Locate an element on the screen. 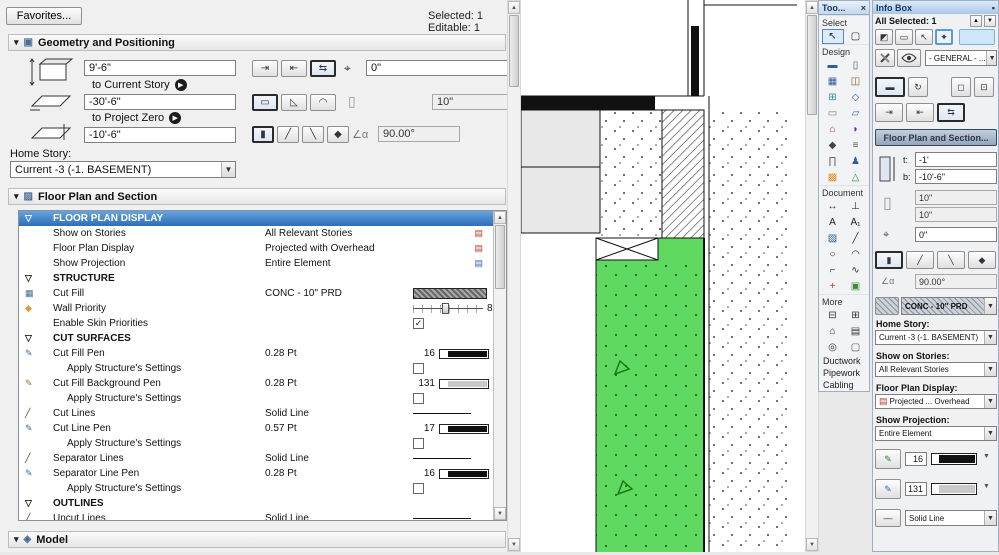 This screenshot has height=555, width=999. arrow-tool-icon: ↖ is located at coordinates (832, 36).